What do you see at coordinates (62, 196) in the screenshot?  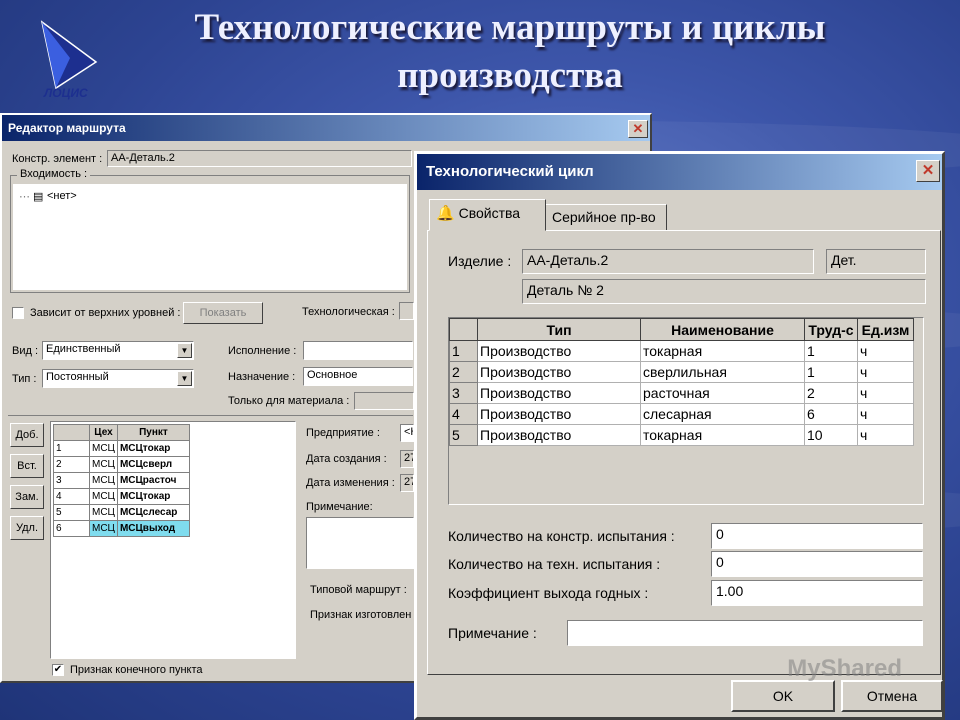 I see `tree-item: <нет>` at bounding box center [62, 196].